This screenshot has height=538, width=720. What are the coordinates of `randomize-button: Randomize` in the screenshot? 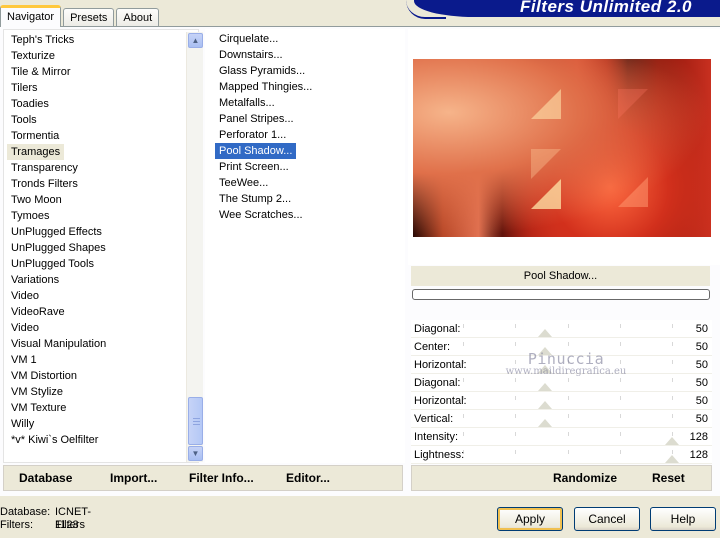 It's located at (585, 478).